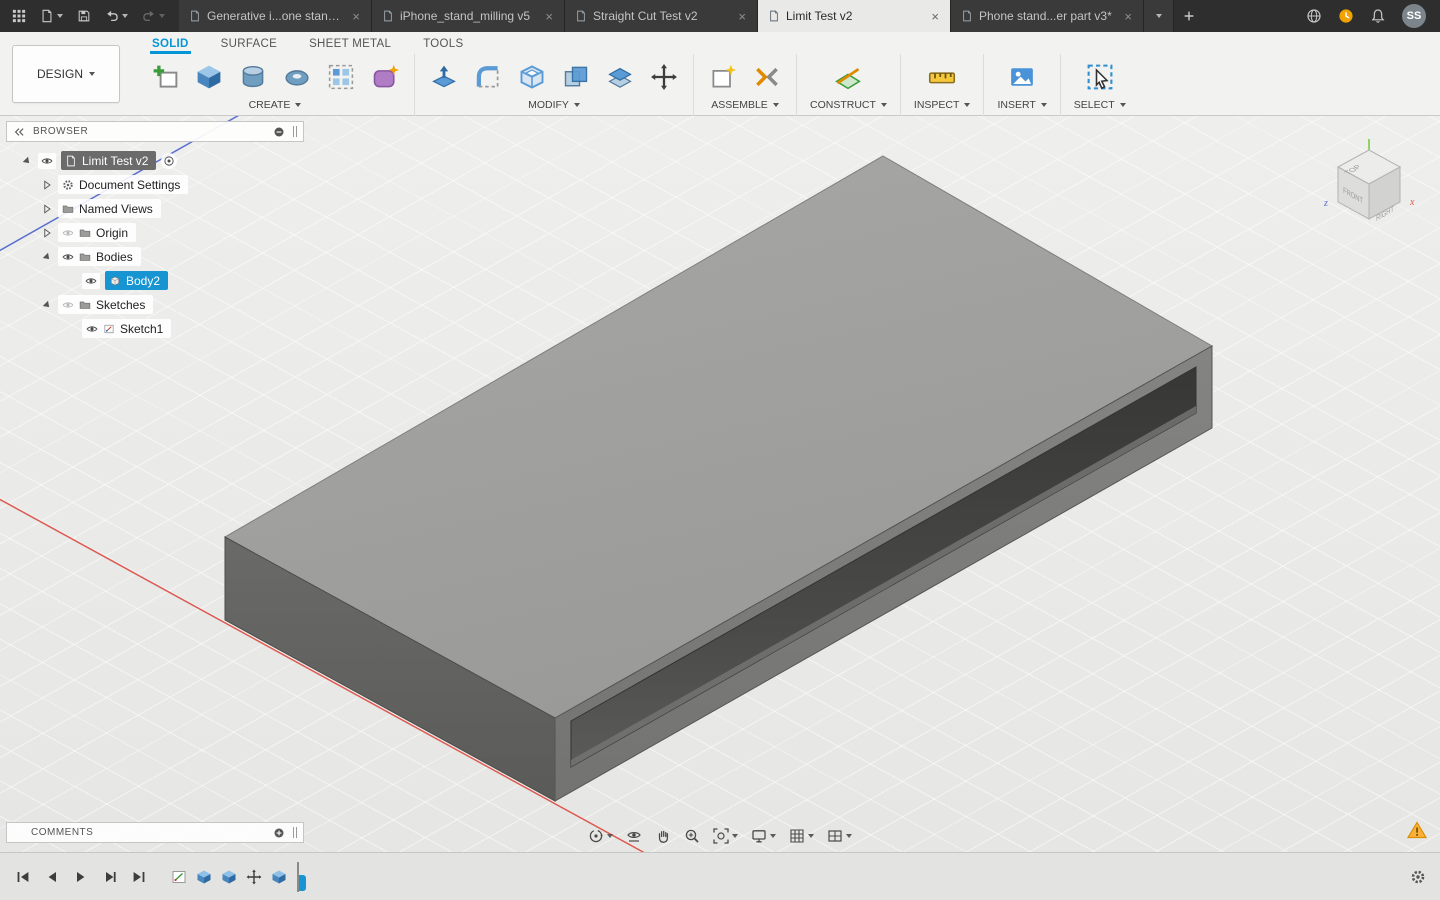 This screenshot has height=900, width=1440. I want to click on press-pull-button, so click(444, 77).